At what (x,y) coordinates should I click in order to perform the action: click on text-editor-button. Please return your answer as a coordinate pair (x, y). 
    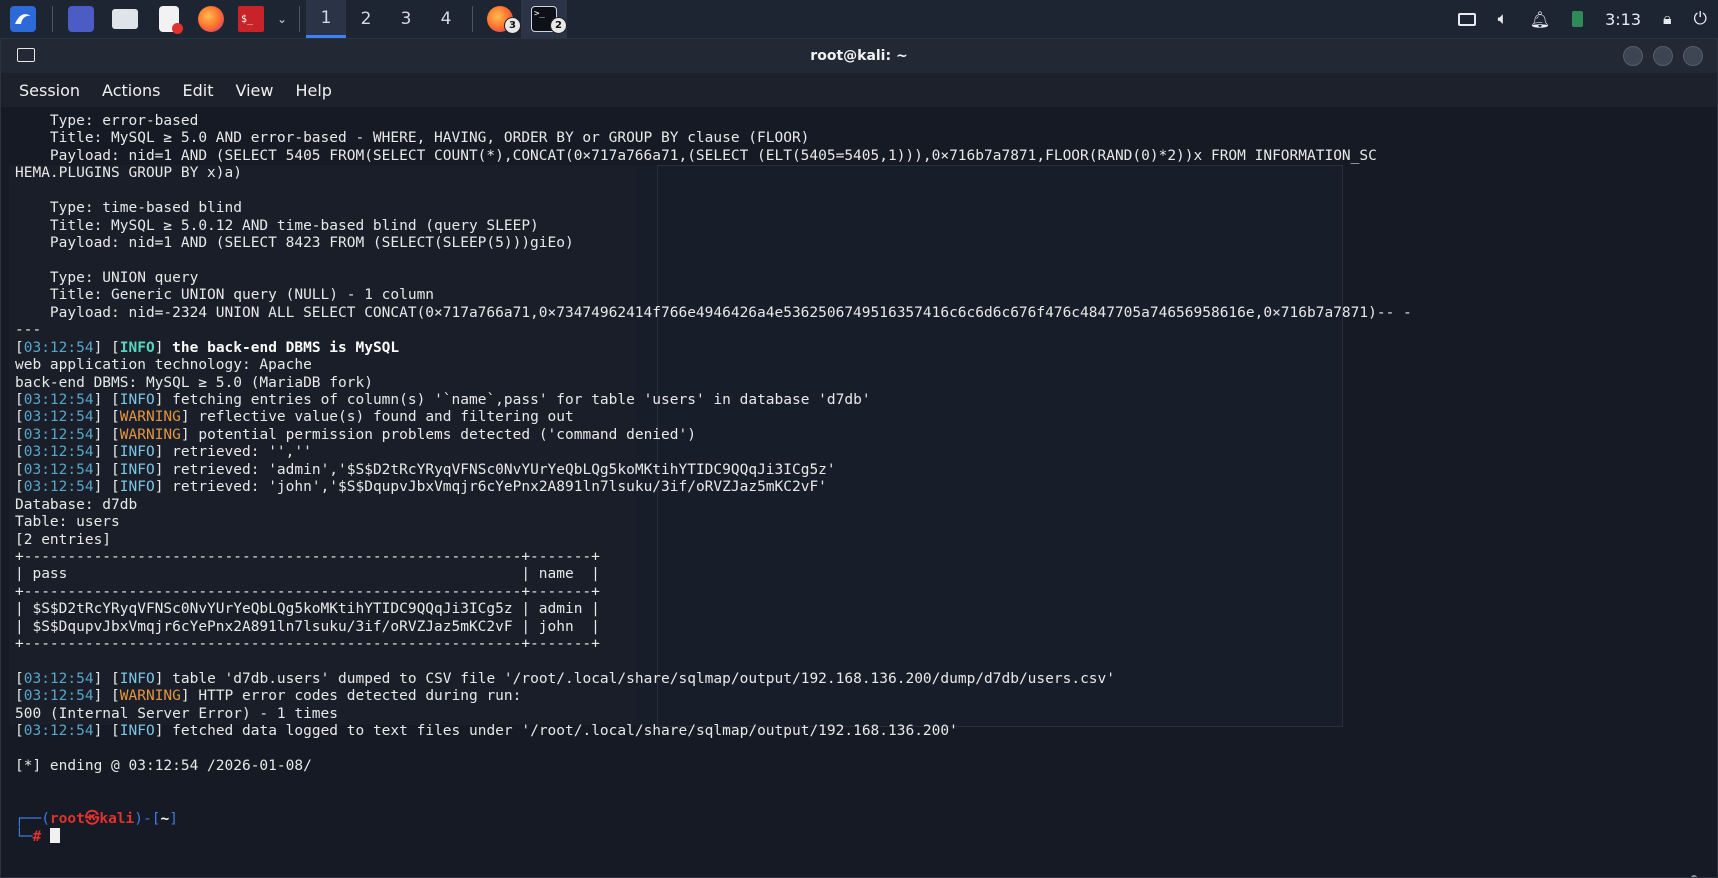
    Looking at the image, I should click on (169, 19).